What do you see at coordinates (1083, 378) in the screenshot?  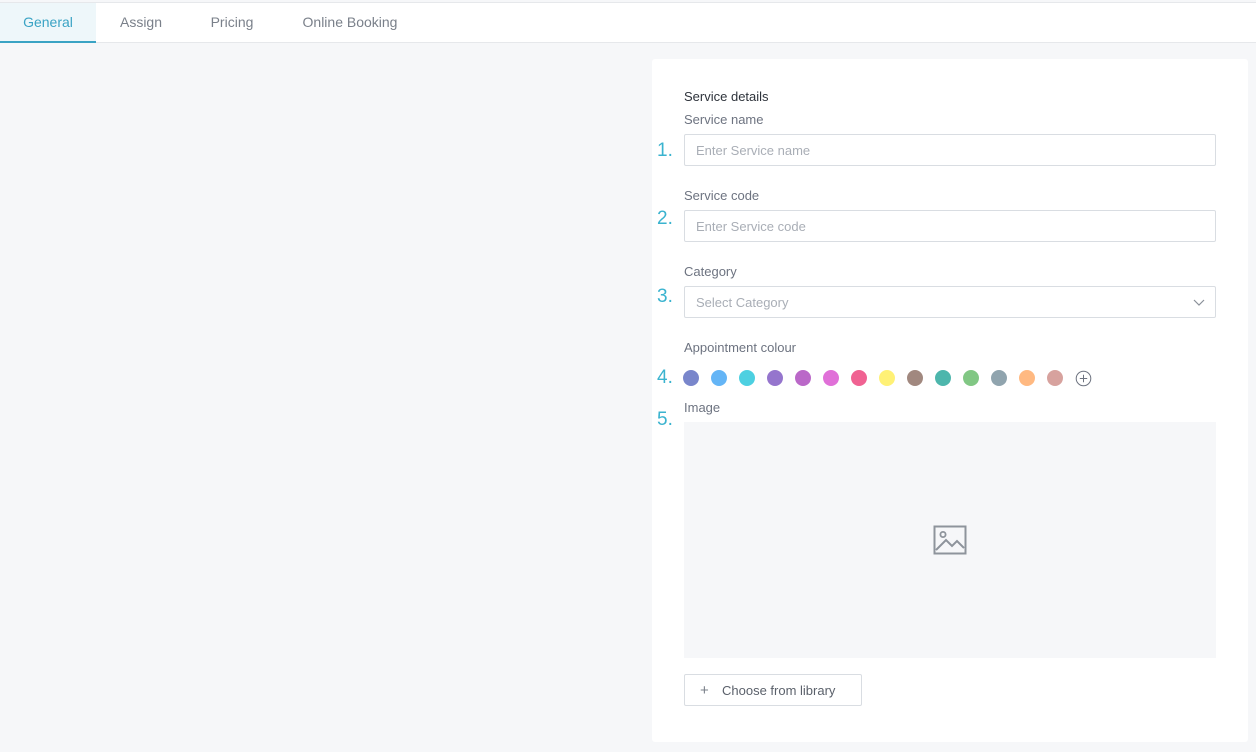 I see `add-colour-icon` at bounding box center [1083, 378].